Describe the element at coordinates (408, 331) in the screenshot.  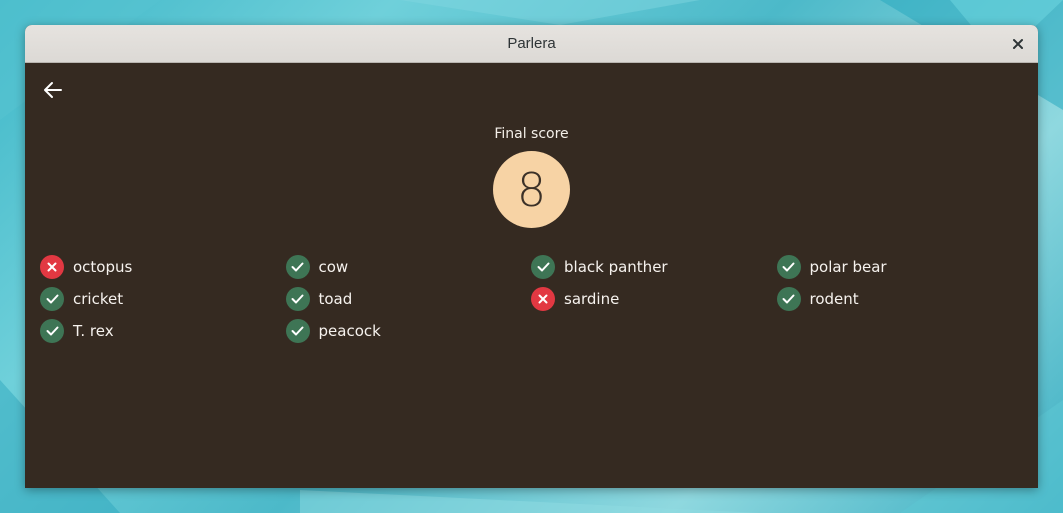
I see `result-item: peacock` at that location.